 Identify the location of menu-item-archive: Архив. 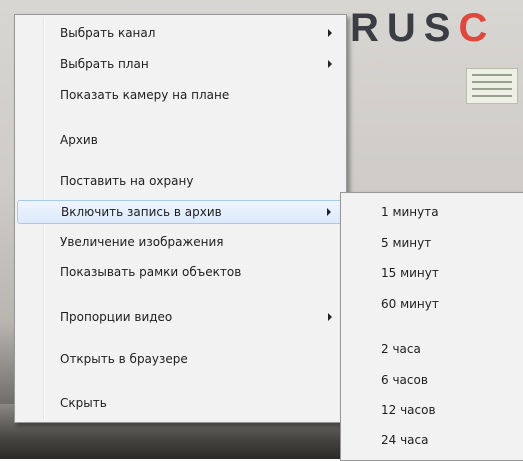
(180, 140).